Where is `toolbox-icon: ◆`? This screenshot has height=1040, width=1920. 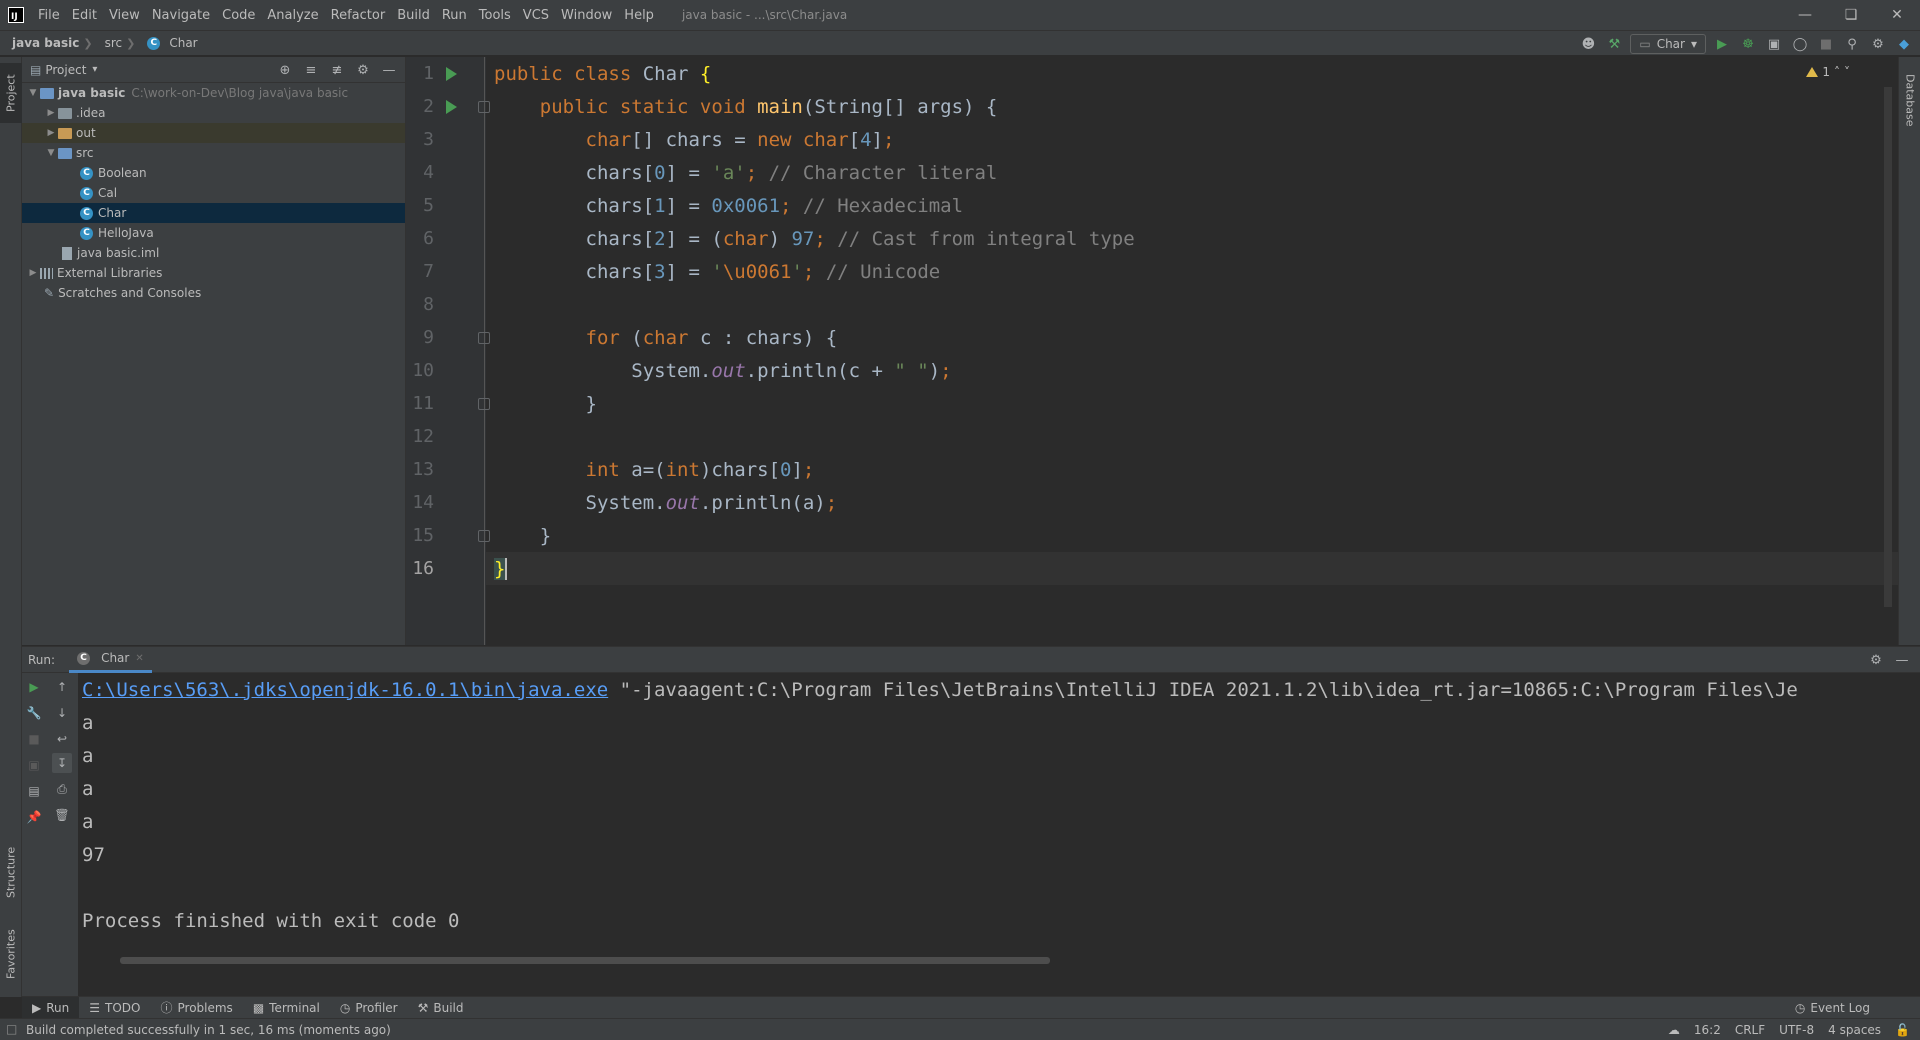 toolbox-icon: ◆ is located at coordinates (1904, 44).